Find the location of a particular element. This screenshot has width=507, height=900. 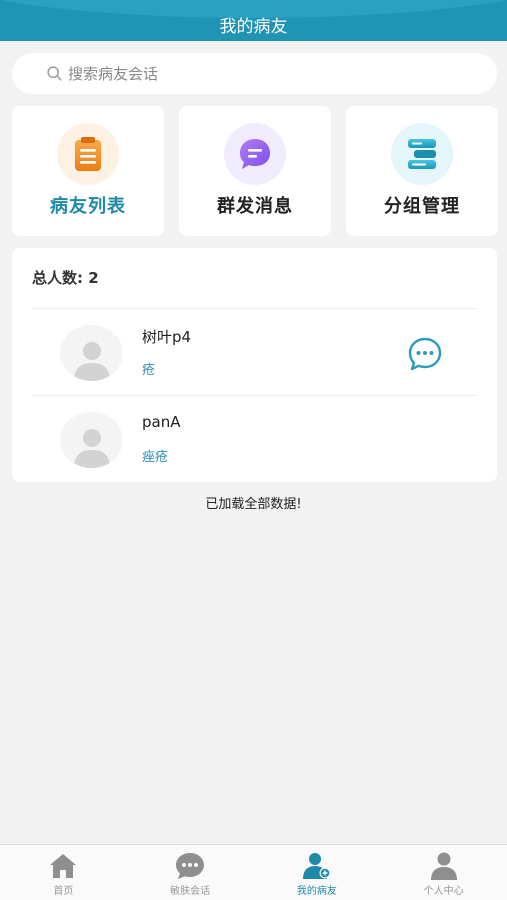

tab-label: 首页 is located at coordinates (63, 891).